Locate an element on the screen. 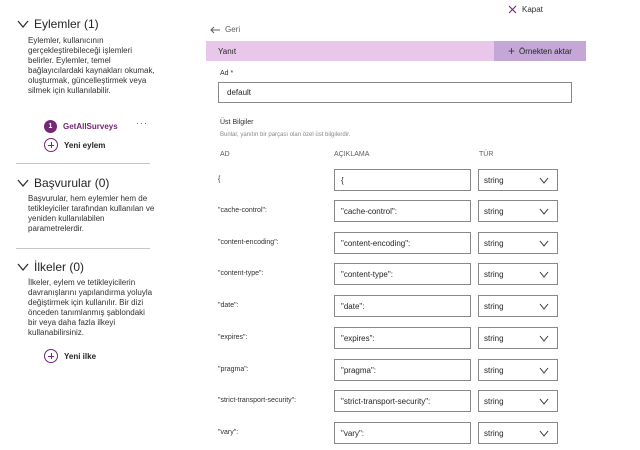 This screenshot has width=640, height=450. back-button: Geri is located at coordinates (225, 29).